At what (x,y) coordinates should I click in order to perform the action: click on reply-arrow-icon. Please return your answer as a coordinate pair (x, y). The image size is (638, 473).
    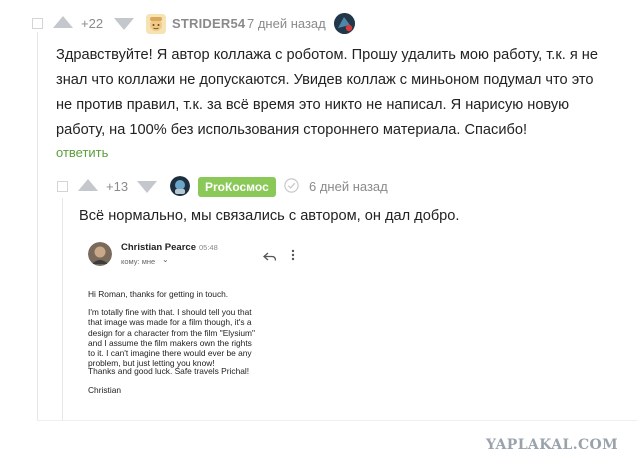
    Looking at the image, I should click on (270, 255).